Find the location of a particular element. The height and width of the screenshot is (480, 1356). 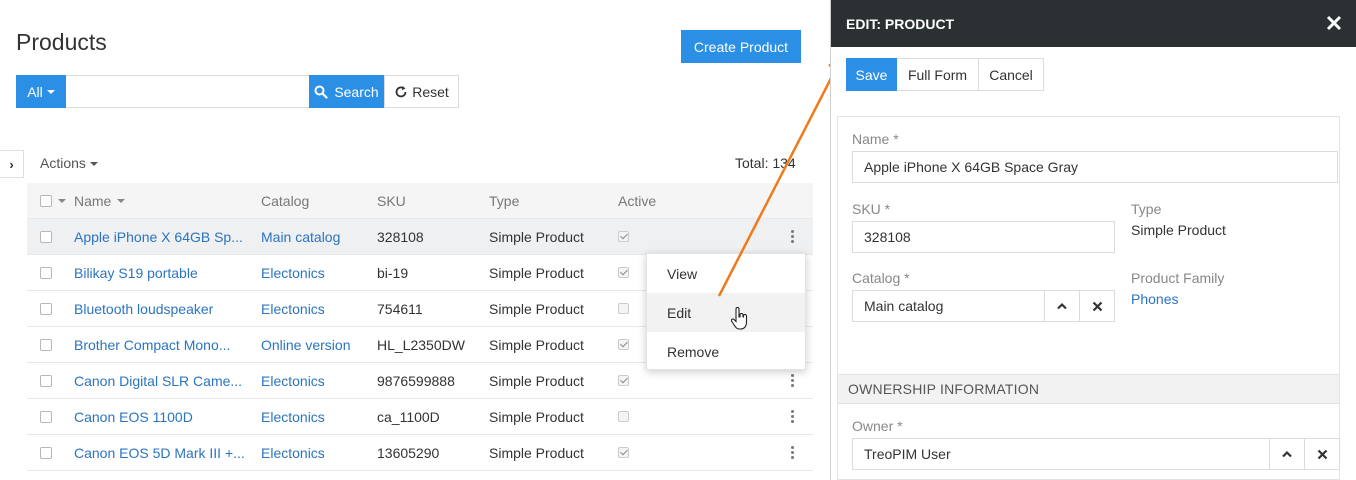

column-sku: SKU is located at coordinates (391, 200).